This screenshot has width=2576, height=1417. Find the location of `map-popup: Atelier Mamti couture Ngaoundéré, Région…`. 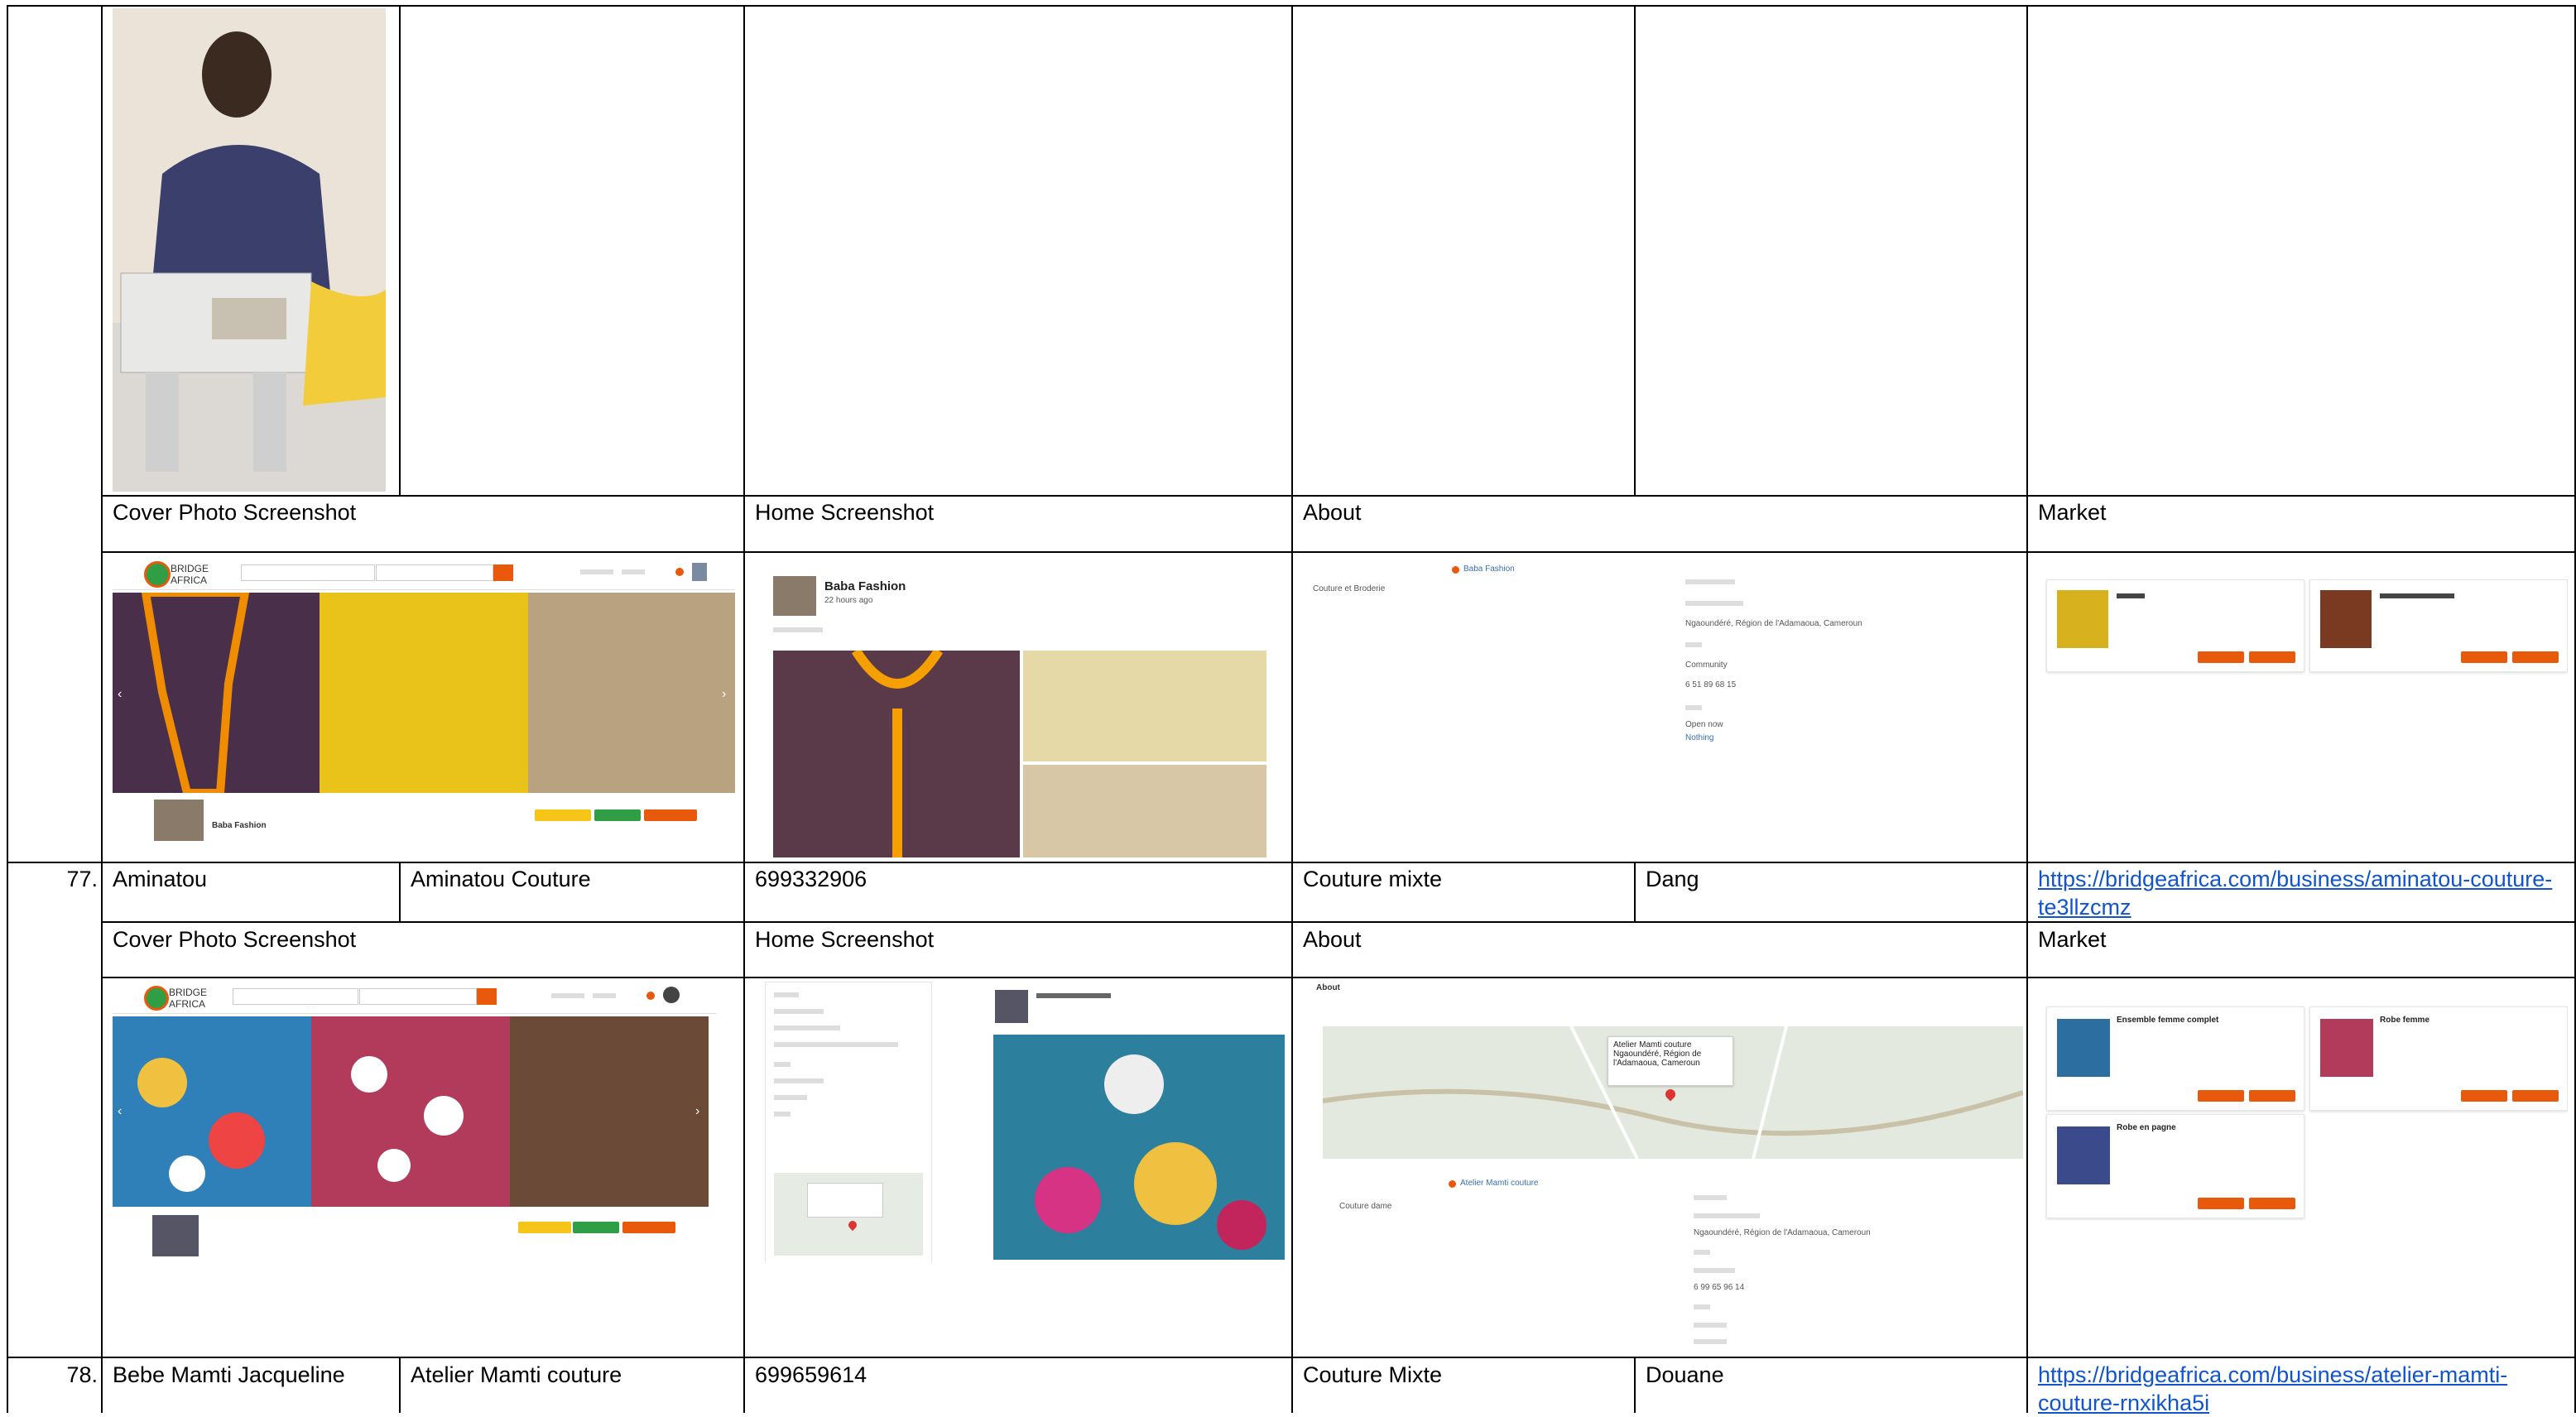

map-popup: Atelier Mamti couture Ngaoundéré, Région… is located at coordinates (1670, 1061).